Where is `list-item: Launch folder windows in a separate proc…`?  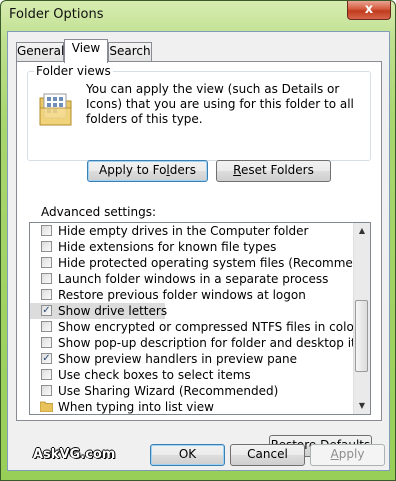 list-item: Launch folder windows in a separate proc… is located at coordinates (191, 279).